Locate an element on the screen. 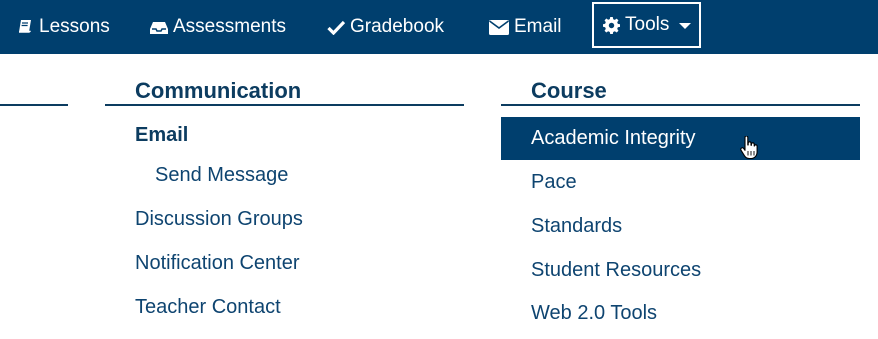 The image size is (878, 339). communication-divider is located at coordinates (284, 105).